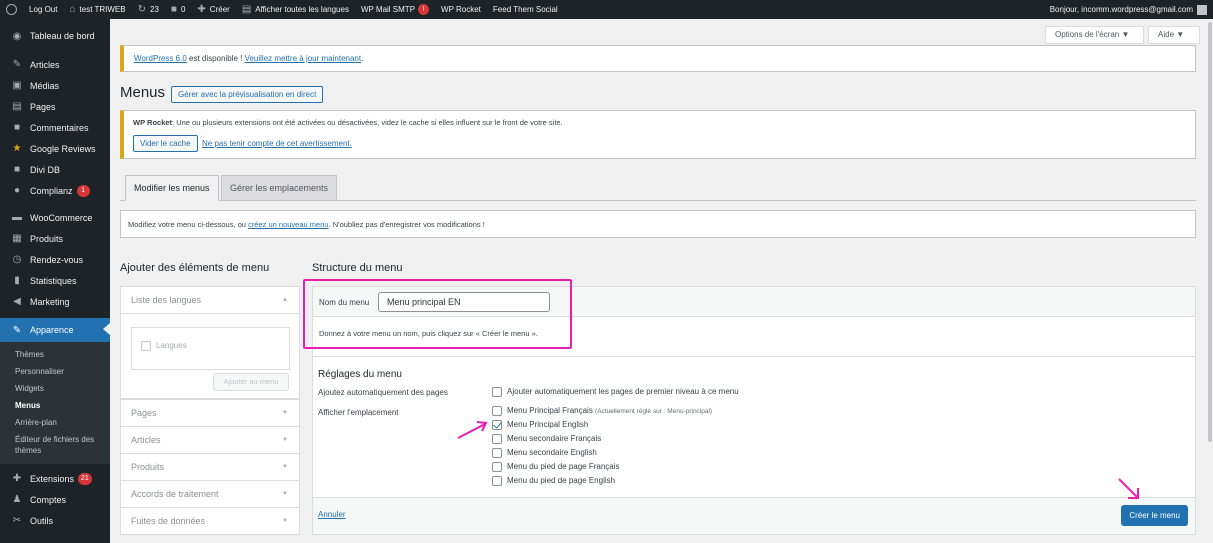 Image resolution: width=1213 pixels, height=543 pixels. What do you see at coordinates (178, 9) in the screenshot?
I see `comments-link: ■ 0` at bounding box center [178, 9].